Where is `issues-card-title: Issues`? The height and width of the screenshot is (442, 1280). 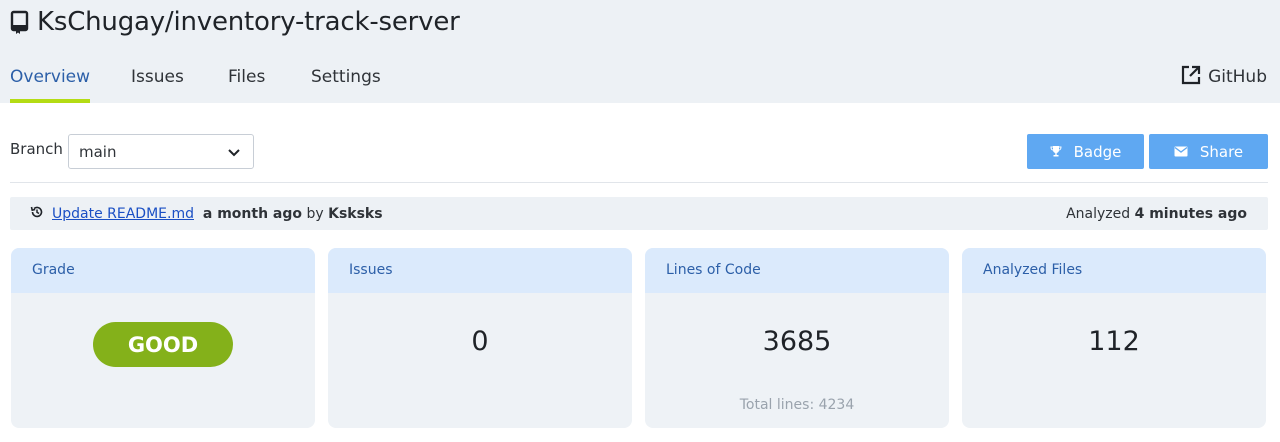
issues-card-title: Issues is located at coordinates (480, 270).